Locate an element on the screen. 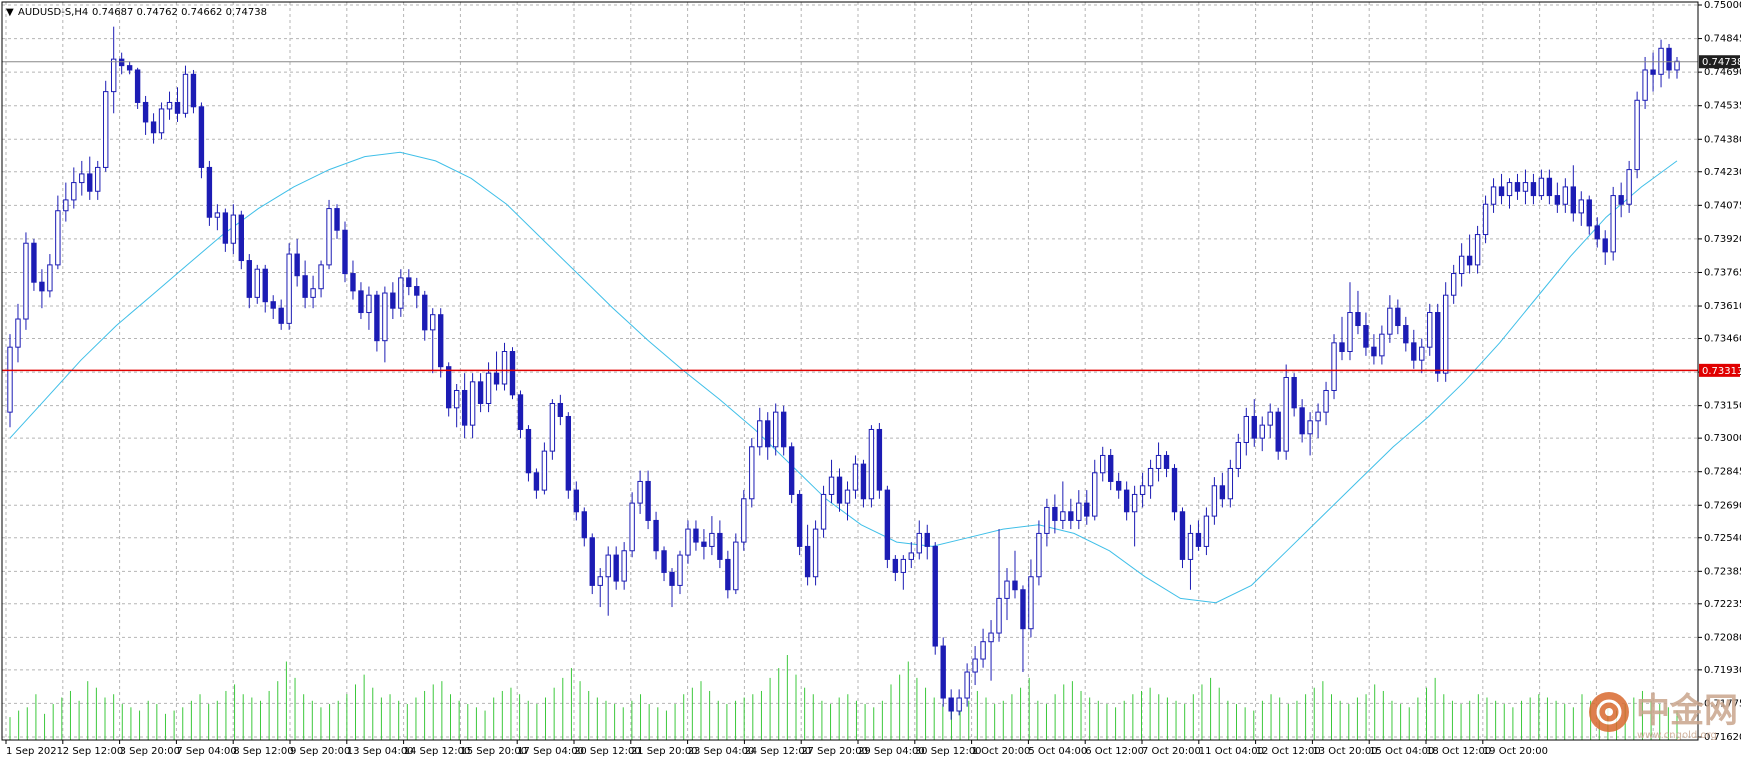 Image resolution: width=1741 pixels, height=762 pixels. y-tick-label: 0.73610 is located at coordinates (1722, 306).